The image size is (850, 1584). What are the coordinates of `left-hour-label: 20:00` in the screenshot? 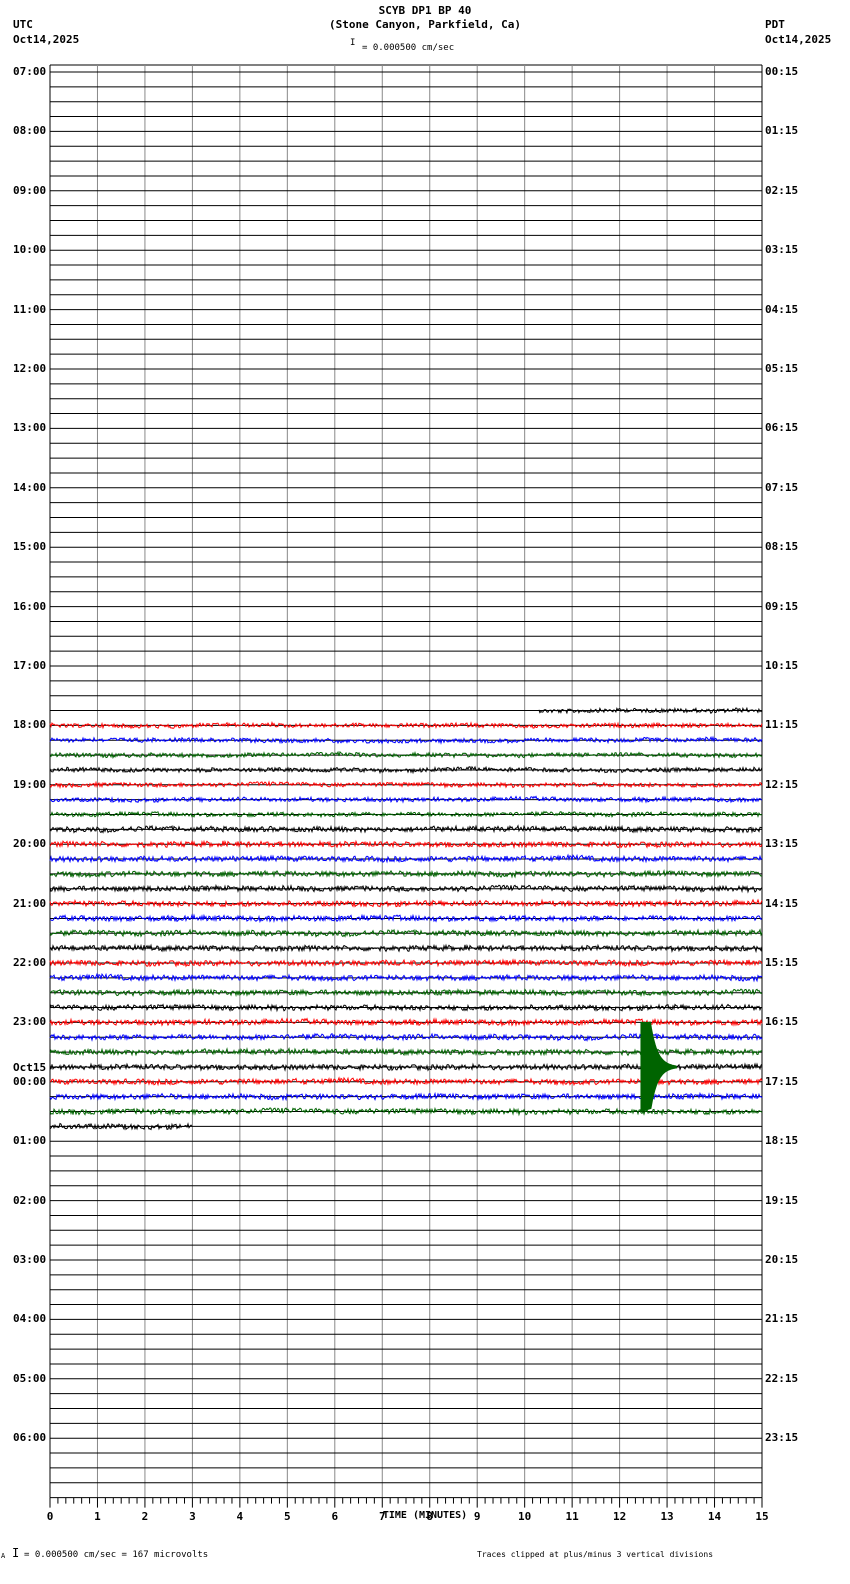 It's located at (30, 844).